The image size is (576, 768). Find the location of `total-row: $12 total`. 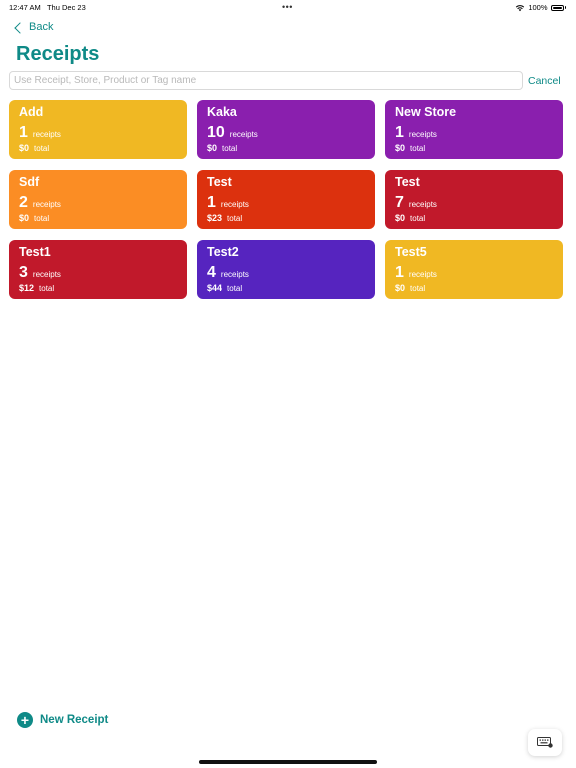

total-row: $12 total is located at coordinates (103, 288).